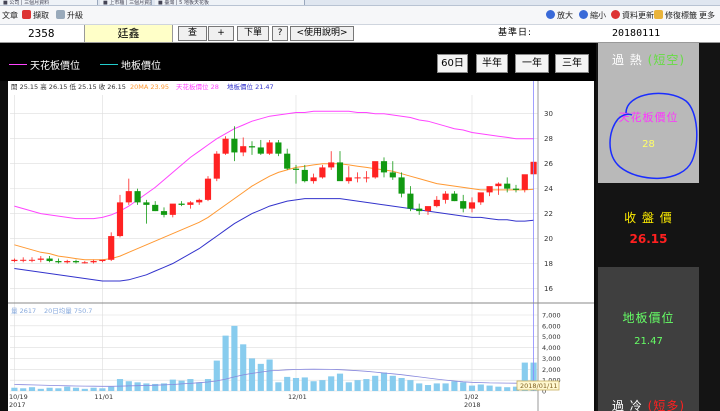  What do you see at coordinates (280, 33) in the screenshot?
I see `help-button: ?` at bounding box center [280, 33].